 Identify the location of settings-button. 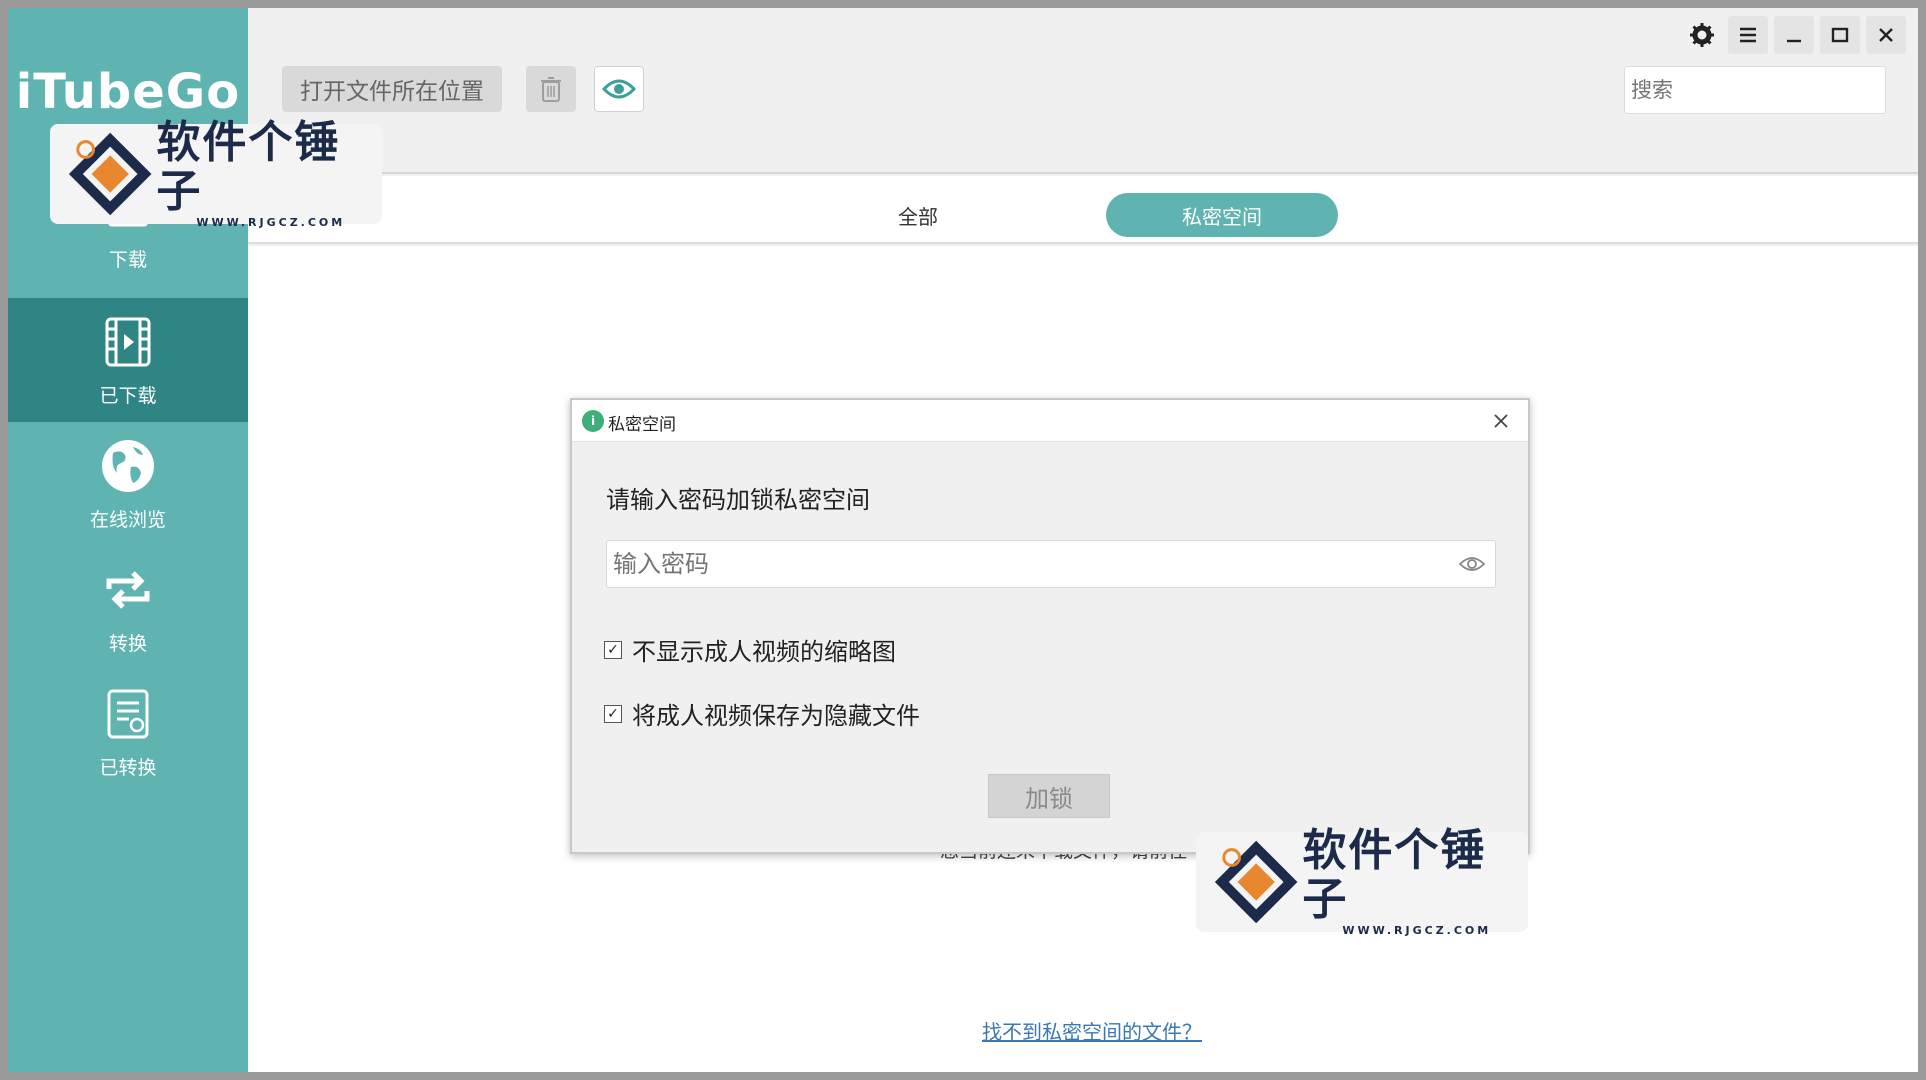
(1702, 35).